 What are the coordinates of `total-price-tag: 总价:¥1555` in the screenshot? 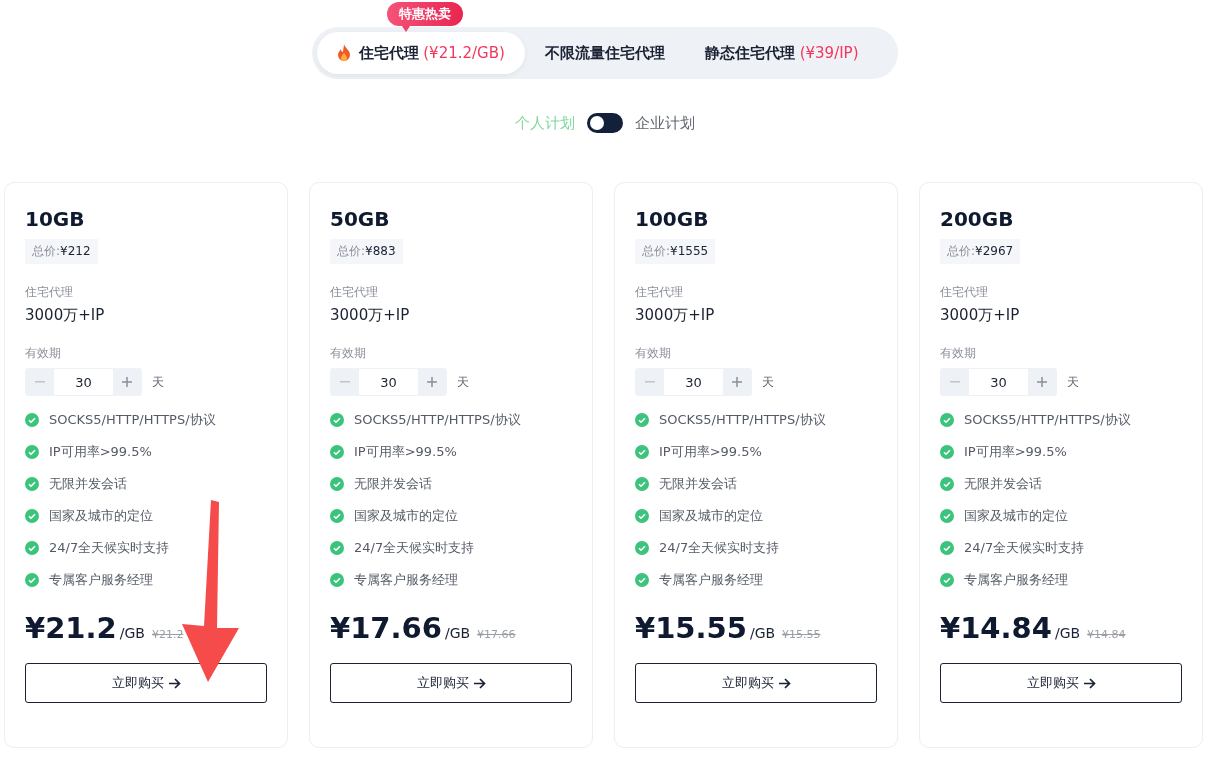 It's located at (675, 251).